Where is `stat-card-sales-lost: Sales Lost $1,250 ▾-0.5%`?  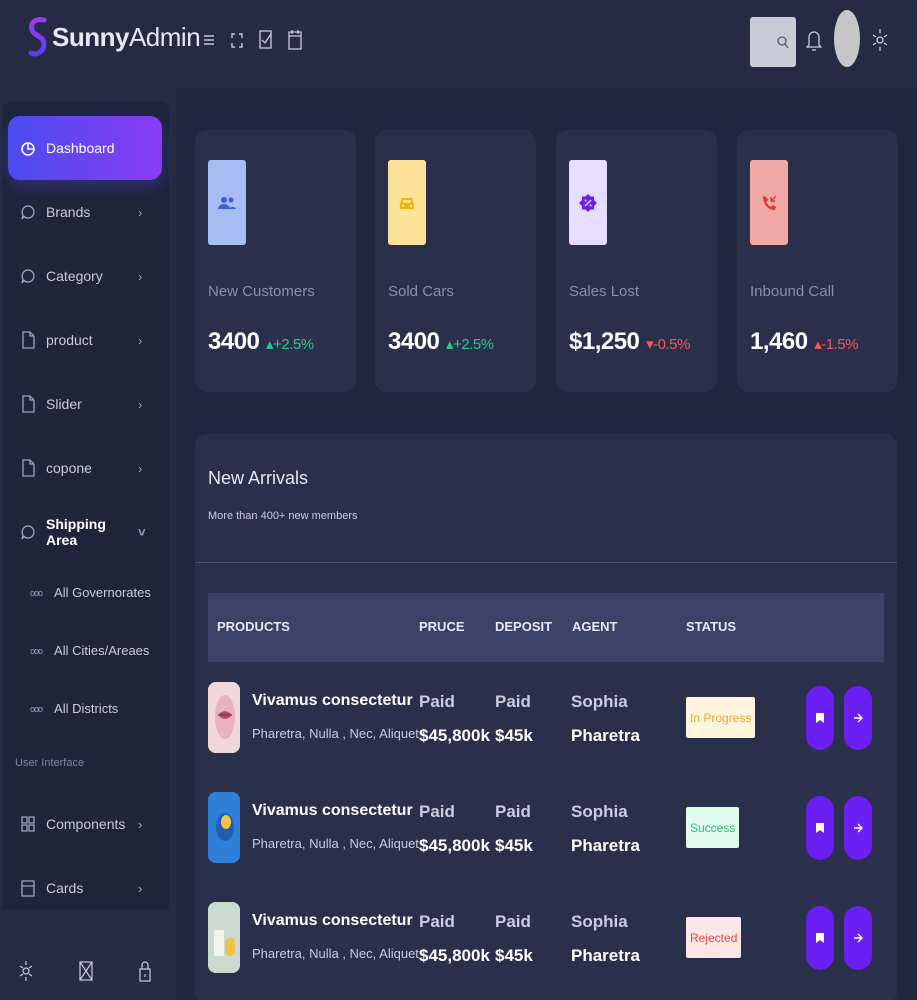
stat-card-sales-lost: Sales Lost $1,250 ▾-0.5% is located at coordinates (636, 261).